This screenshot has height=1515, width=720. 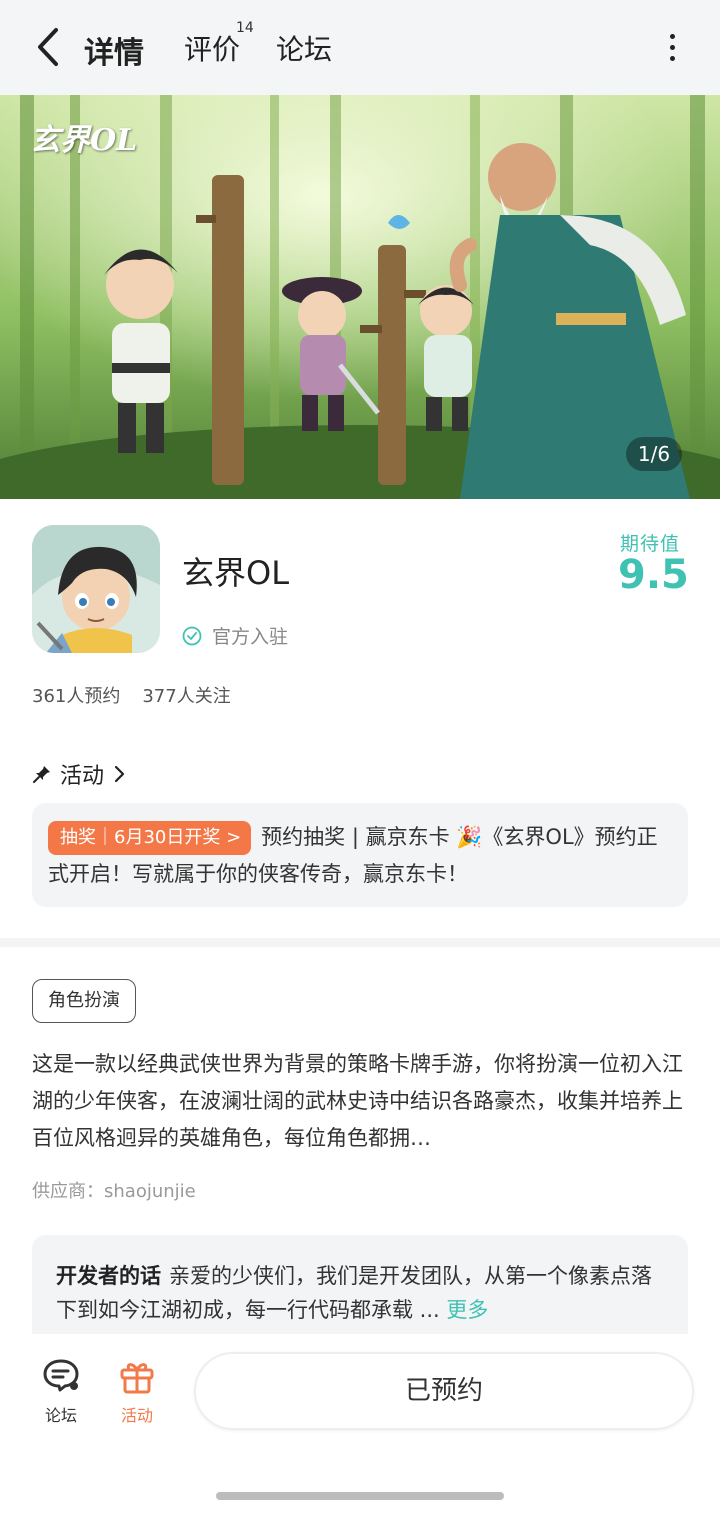 I want to click on top-nav-bar: 详情 评价 14 论坛, so click(x=360, y=47).